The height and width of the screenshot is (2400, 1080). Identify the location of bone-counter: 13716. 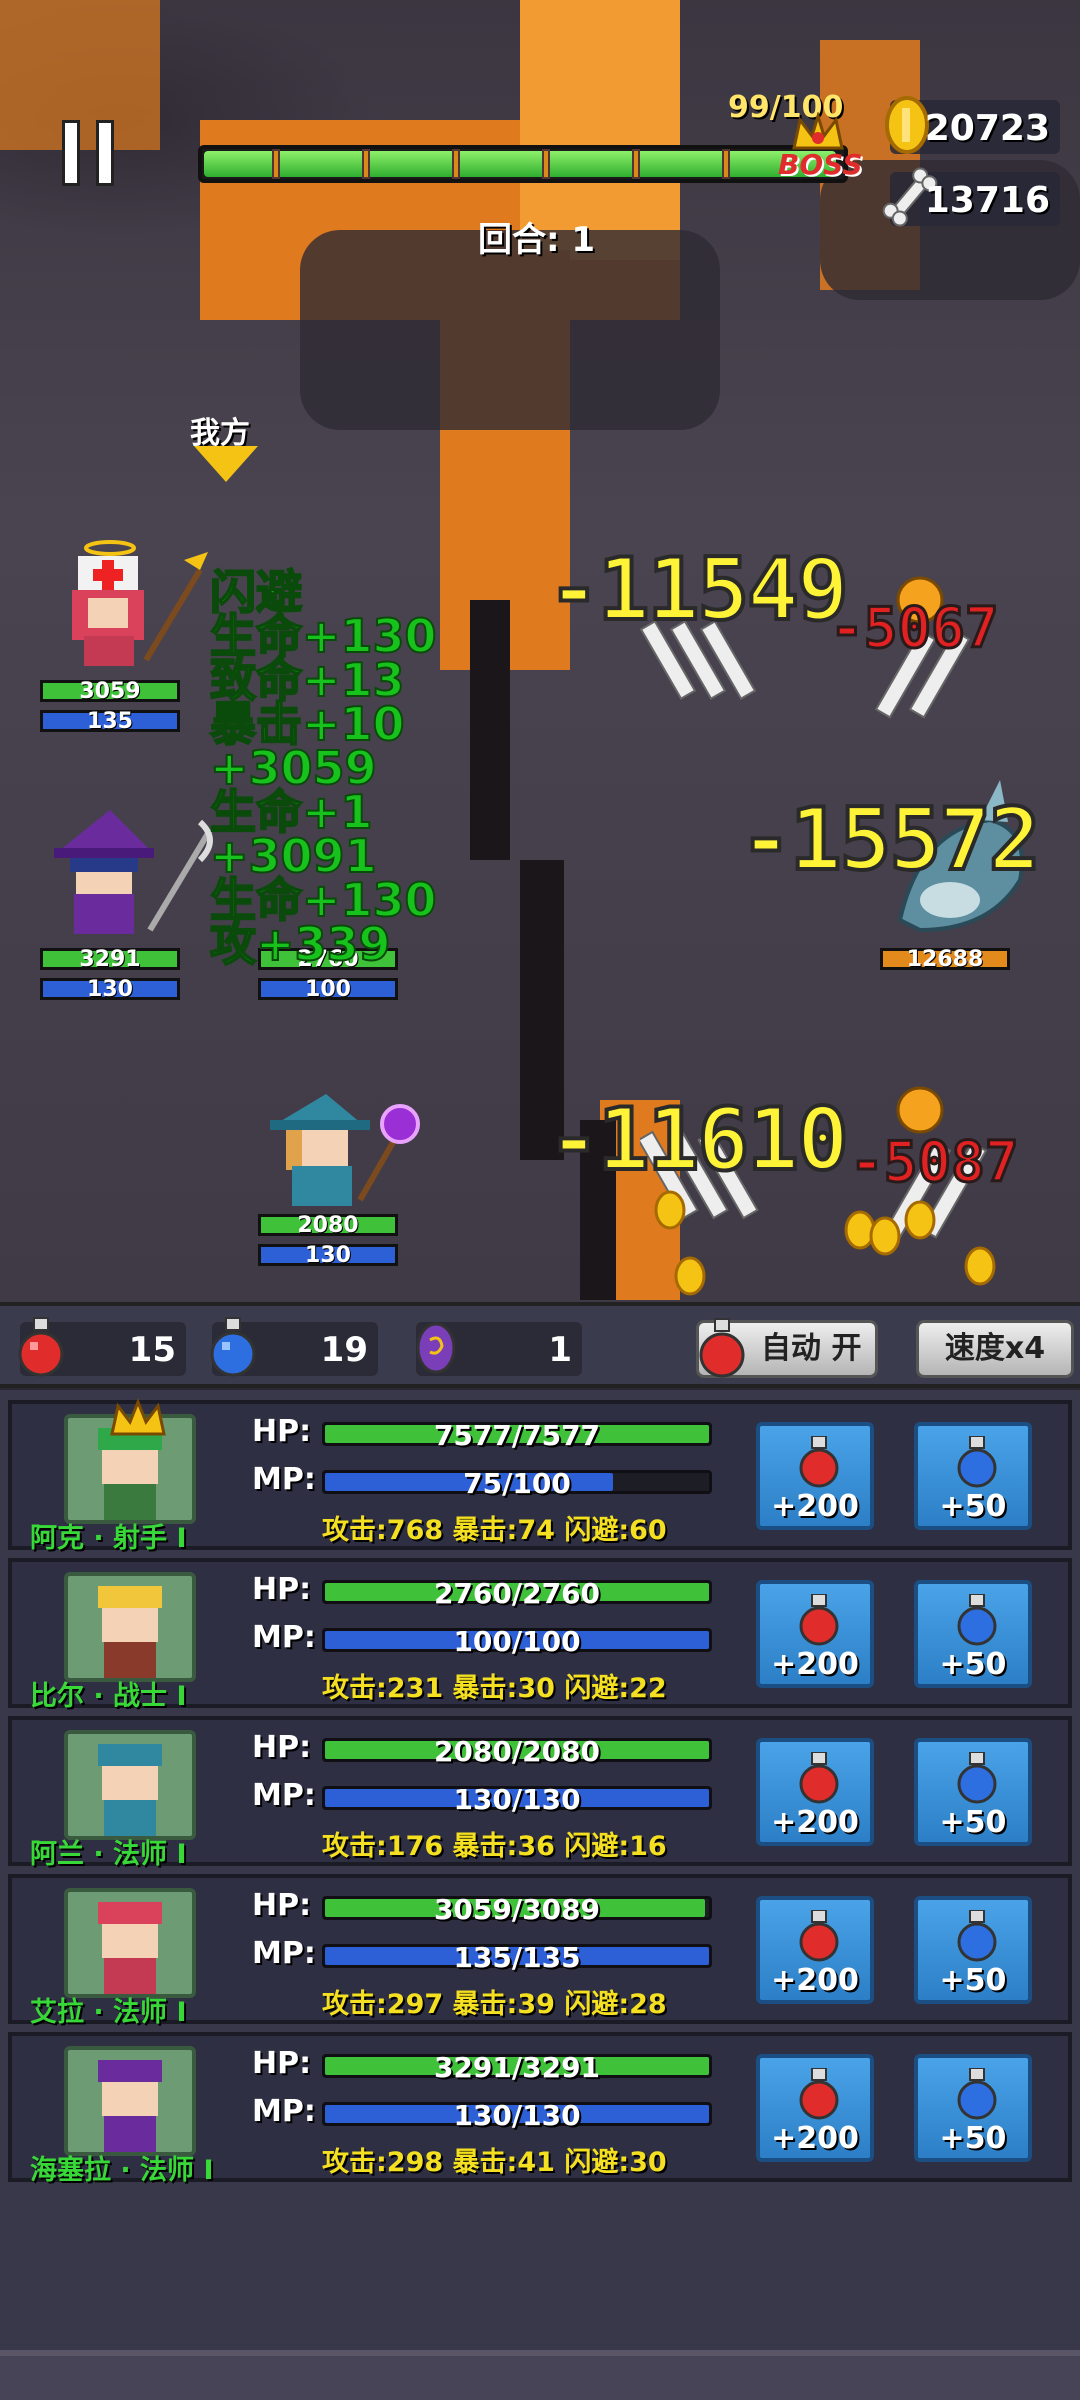
(971, 197).